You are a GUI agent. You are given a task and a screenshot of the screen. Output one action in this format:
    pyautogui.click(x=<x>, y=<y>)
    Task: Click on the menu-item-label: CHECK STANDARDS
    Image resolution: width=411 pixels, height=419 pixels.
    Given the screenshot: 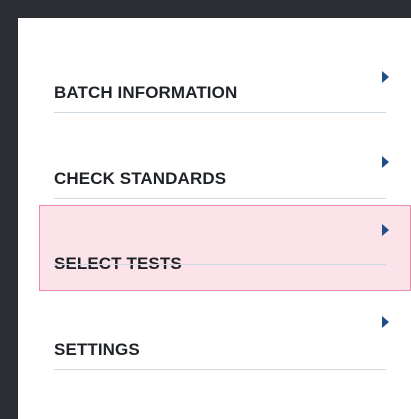 What is the action you would take?
    pyautogui.click(x=140, y=178)
    